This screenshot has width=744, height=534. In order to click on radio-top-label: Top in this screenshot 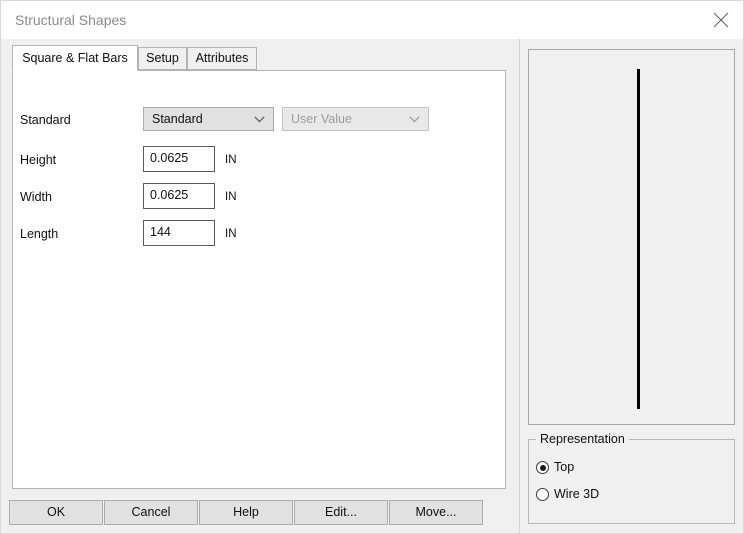, I will do `click(564, 467)`.